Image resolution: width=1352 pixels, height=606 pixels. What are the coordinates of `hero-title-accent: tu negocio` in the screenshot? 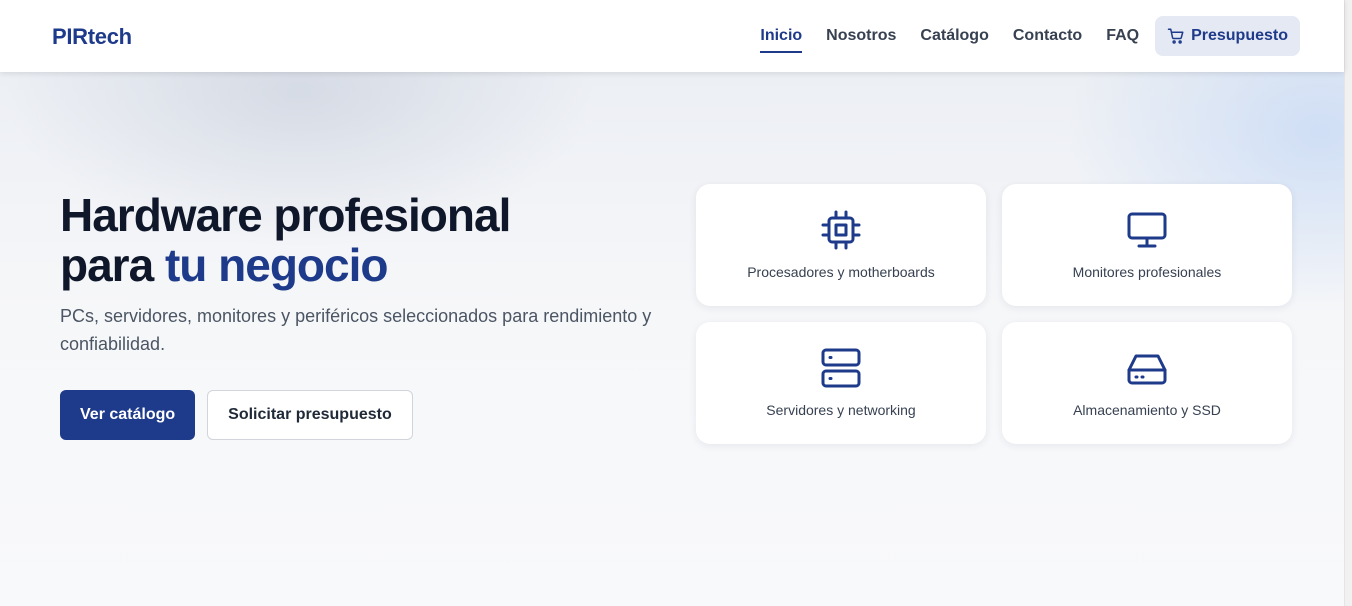 It's located at (276, 265).